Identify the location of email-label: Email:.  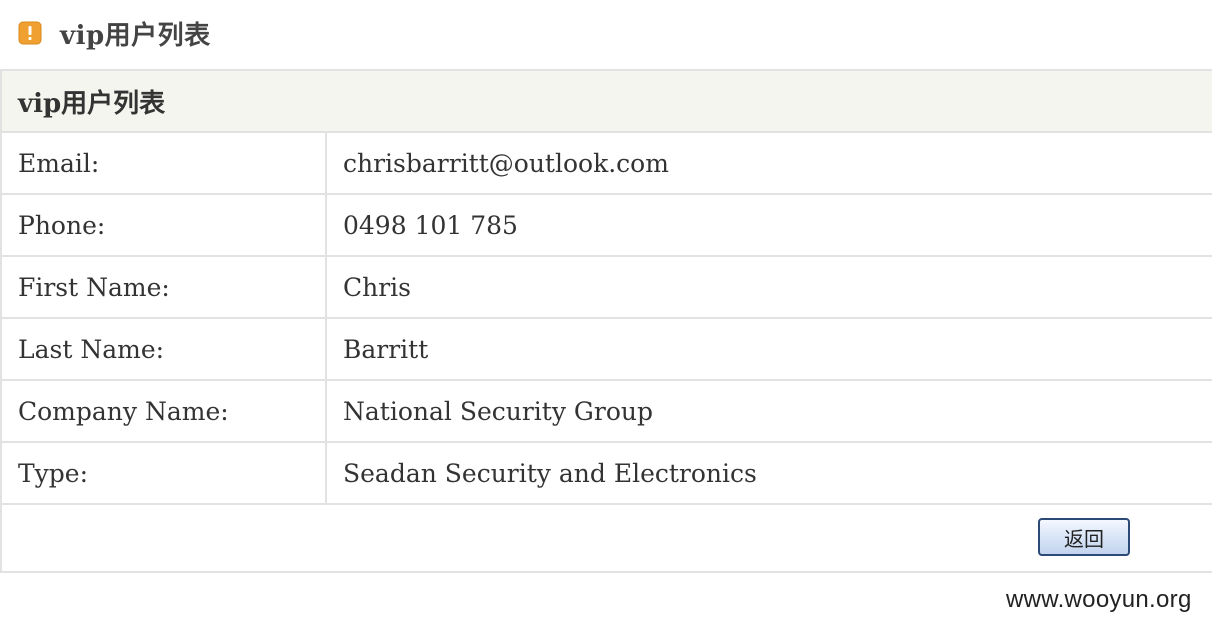
(164, 164).